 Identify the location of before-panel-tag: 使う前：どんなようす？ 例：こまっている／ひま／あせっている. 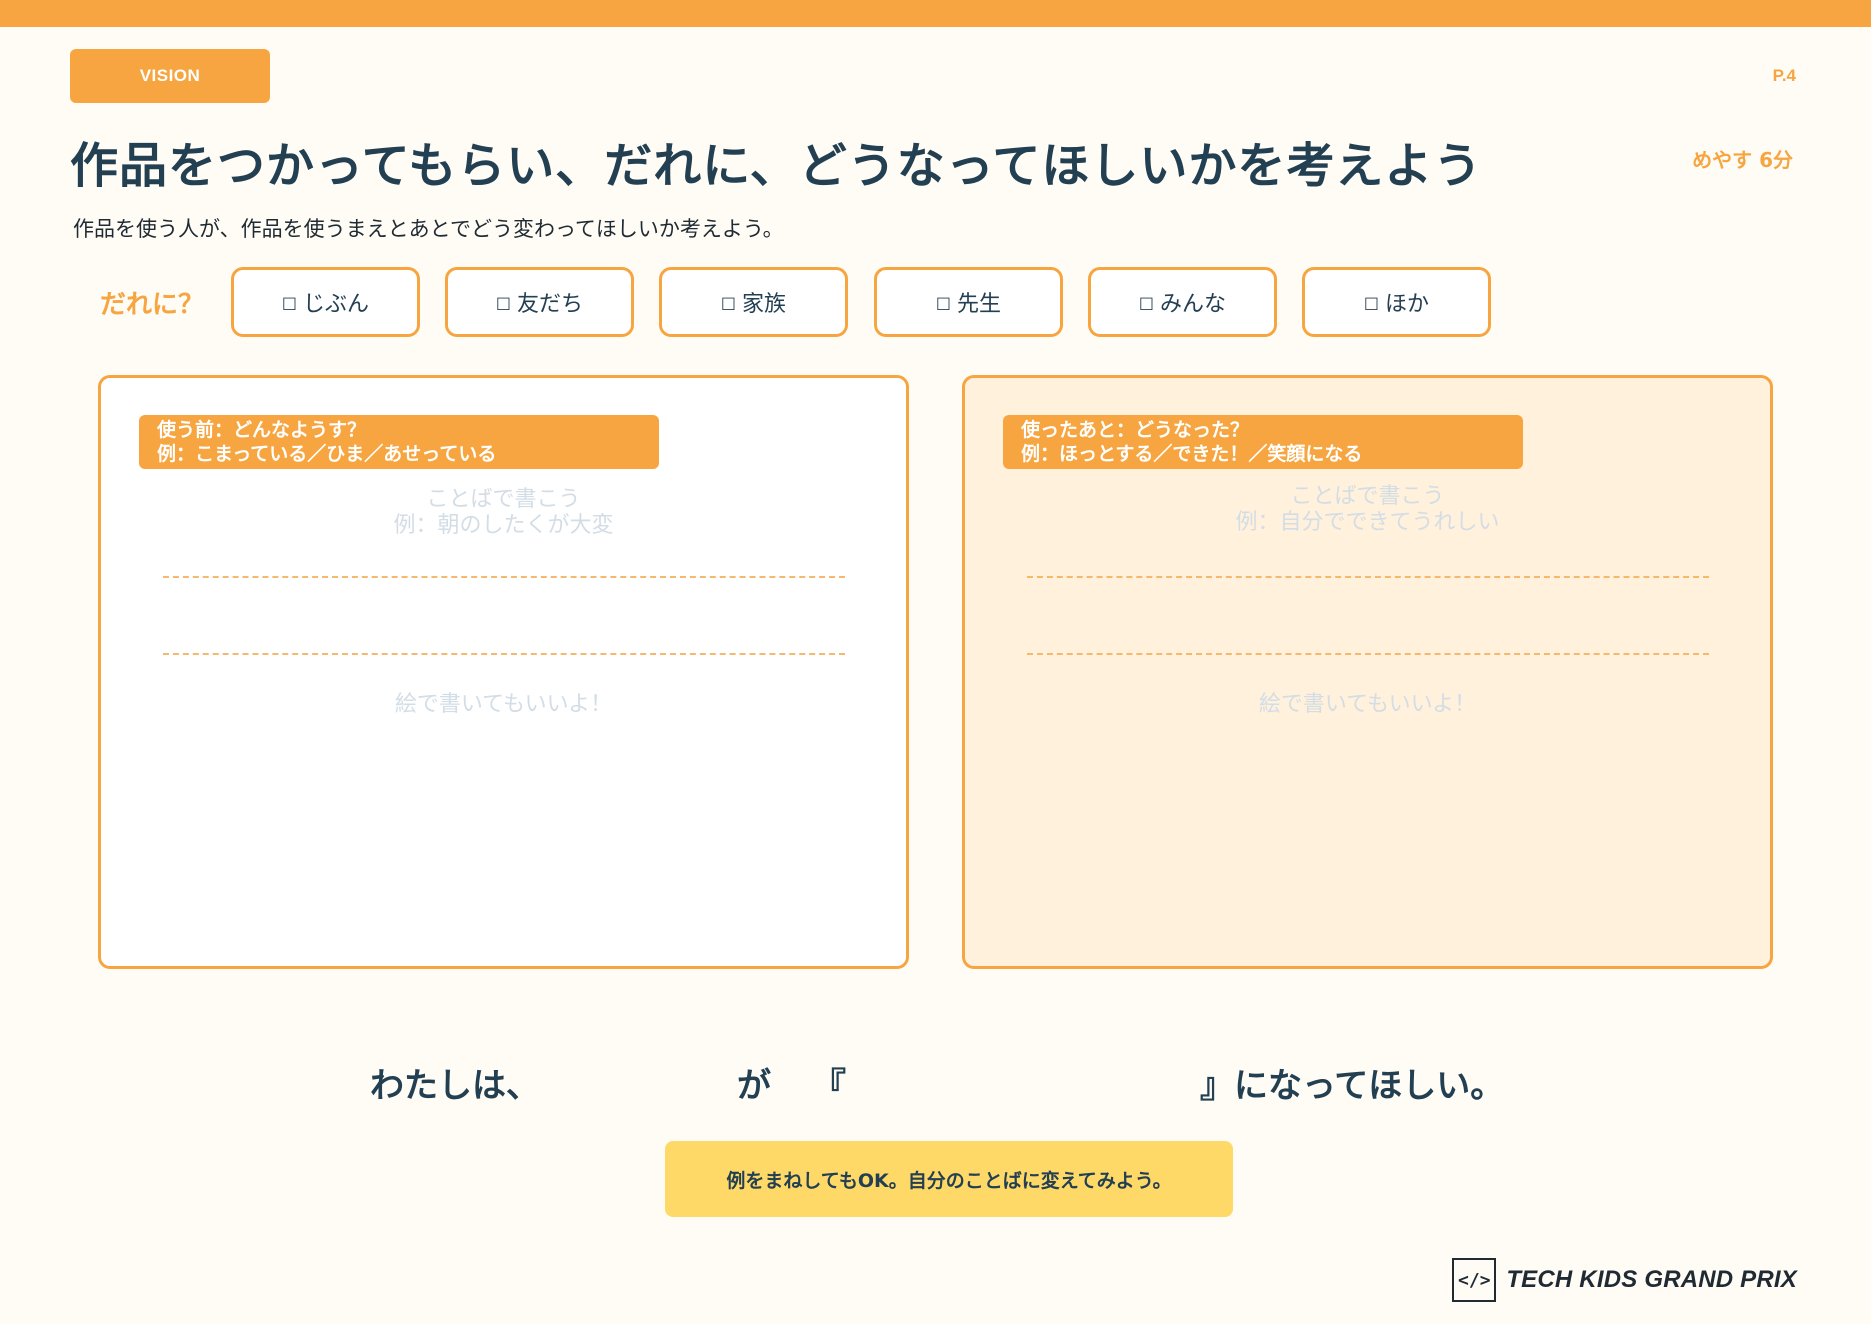
(399, 442).